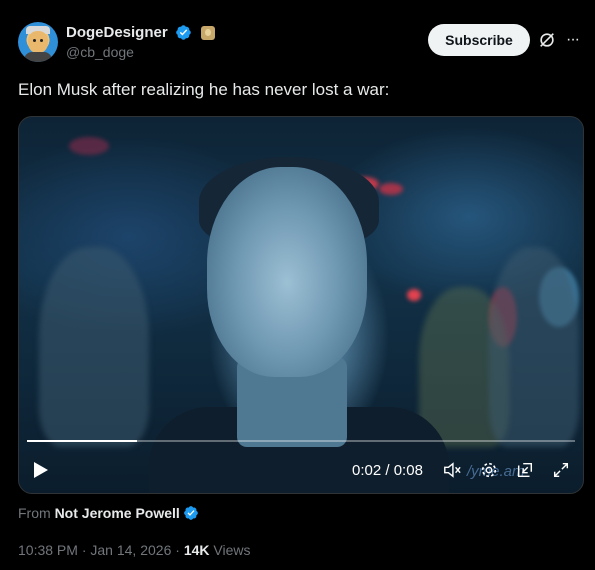  Describe the element at coordinates (82, 441) in the screenshot. I see `video-progress-fill` at that location.